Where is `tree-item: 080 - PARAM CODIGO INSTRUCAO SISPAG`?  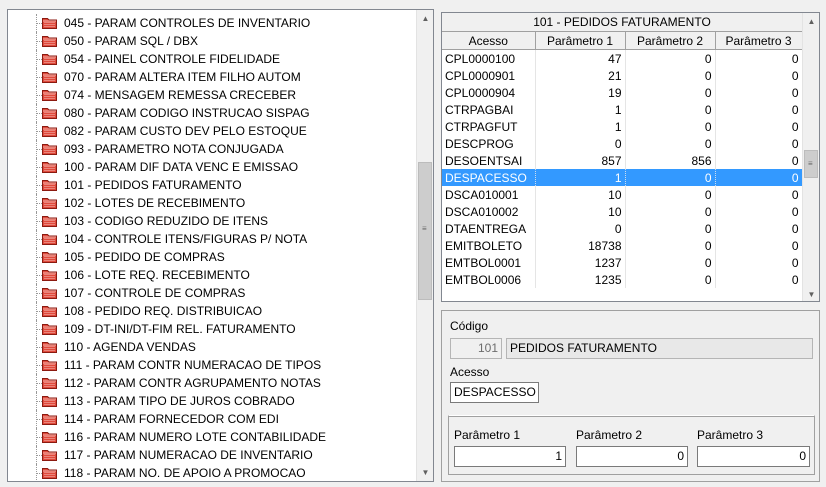
tree-item: 080 - PARAM CODIGO INSTRUCAO SISPAG is located at coordinates (210, 113).